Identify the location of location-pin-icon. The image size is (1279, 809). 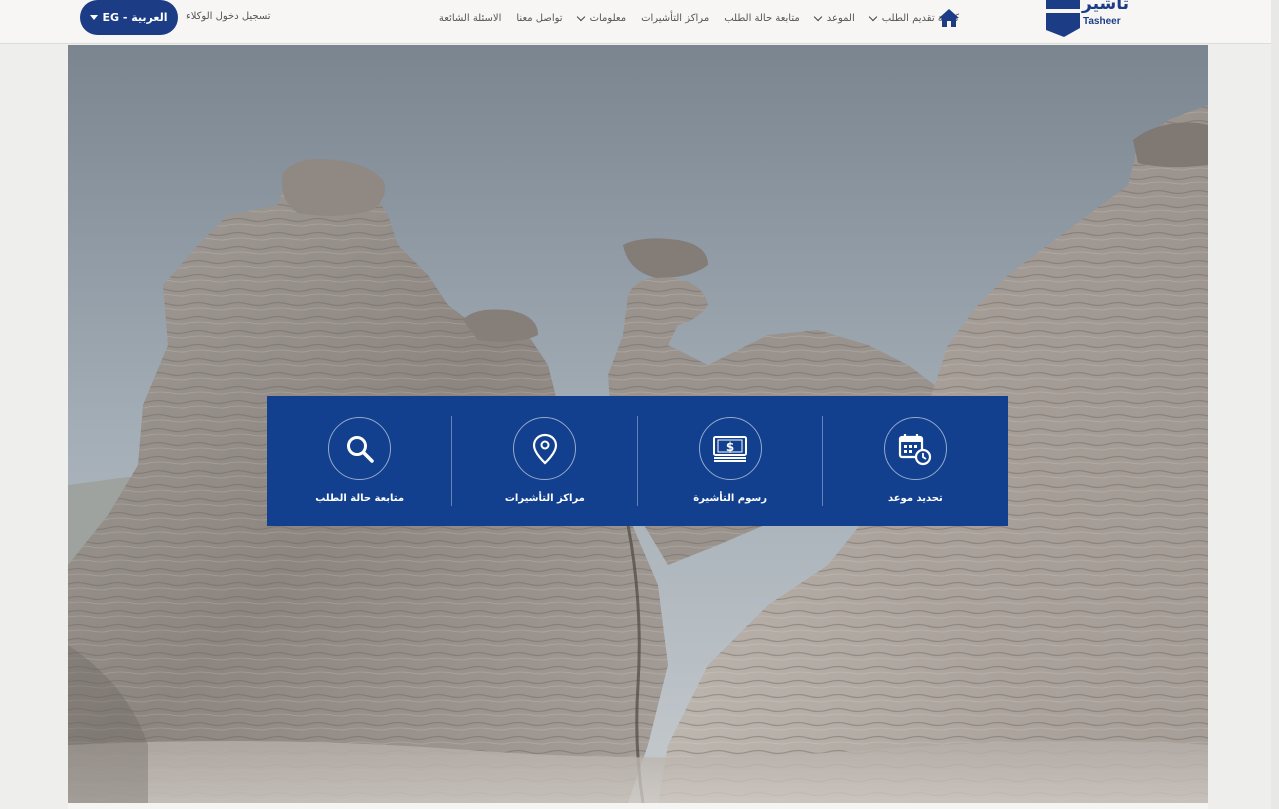
(545, 448).